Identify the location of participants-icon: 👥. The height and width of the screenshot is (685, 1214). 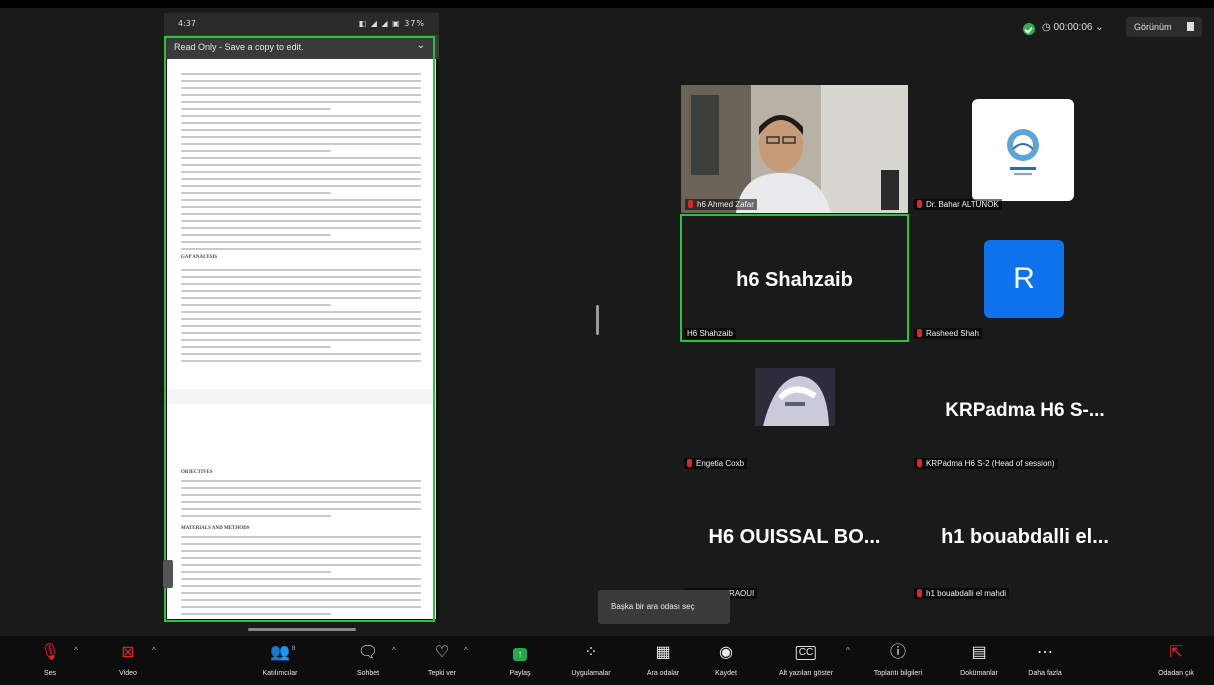
(280, 652).